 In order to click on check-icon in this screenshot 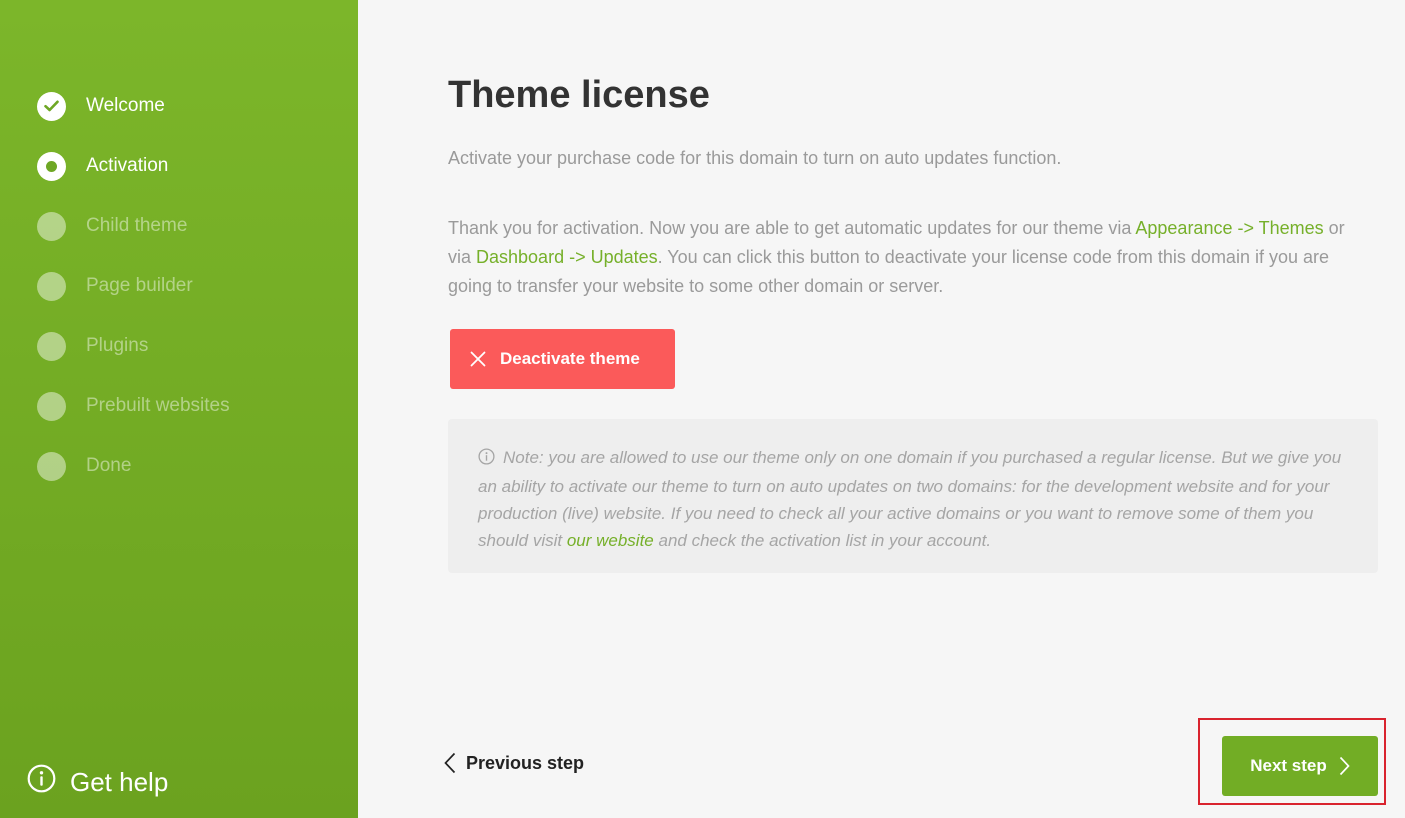, I will do `click(51, 106)`.